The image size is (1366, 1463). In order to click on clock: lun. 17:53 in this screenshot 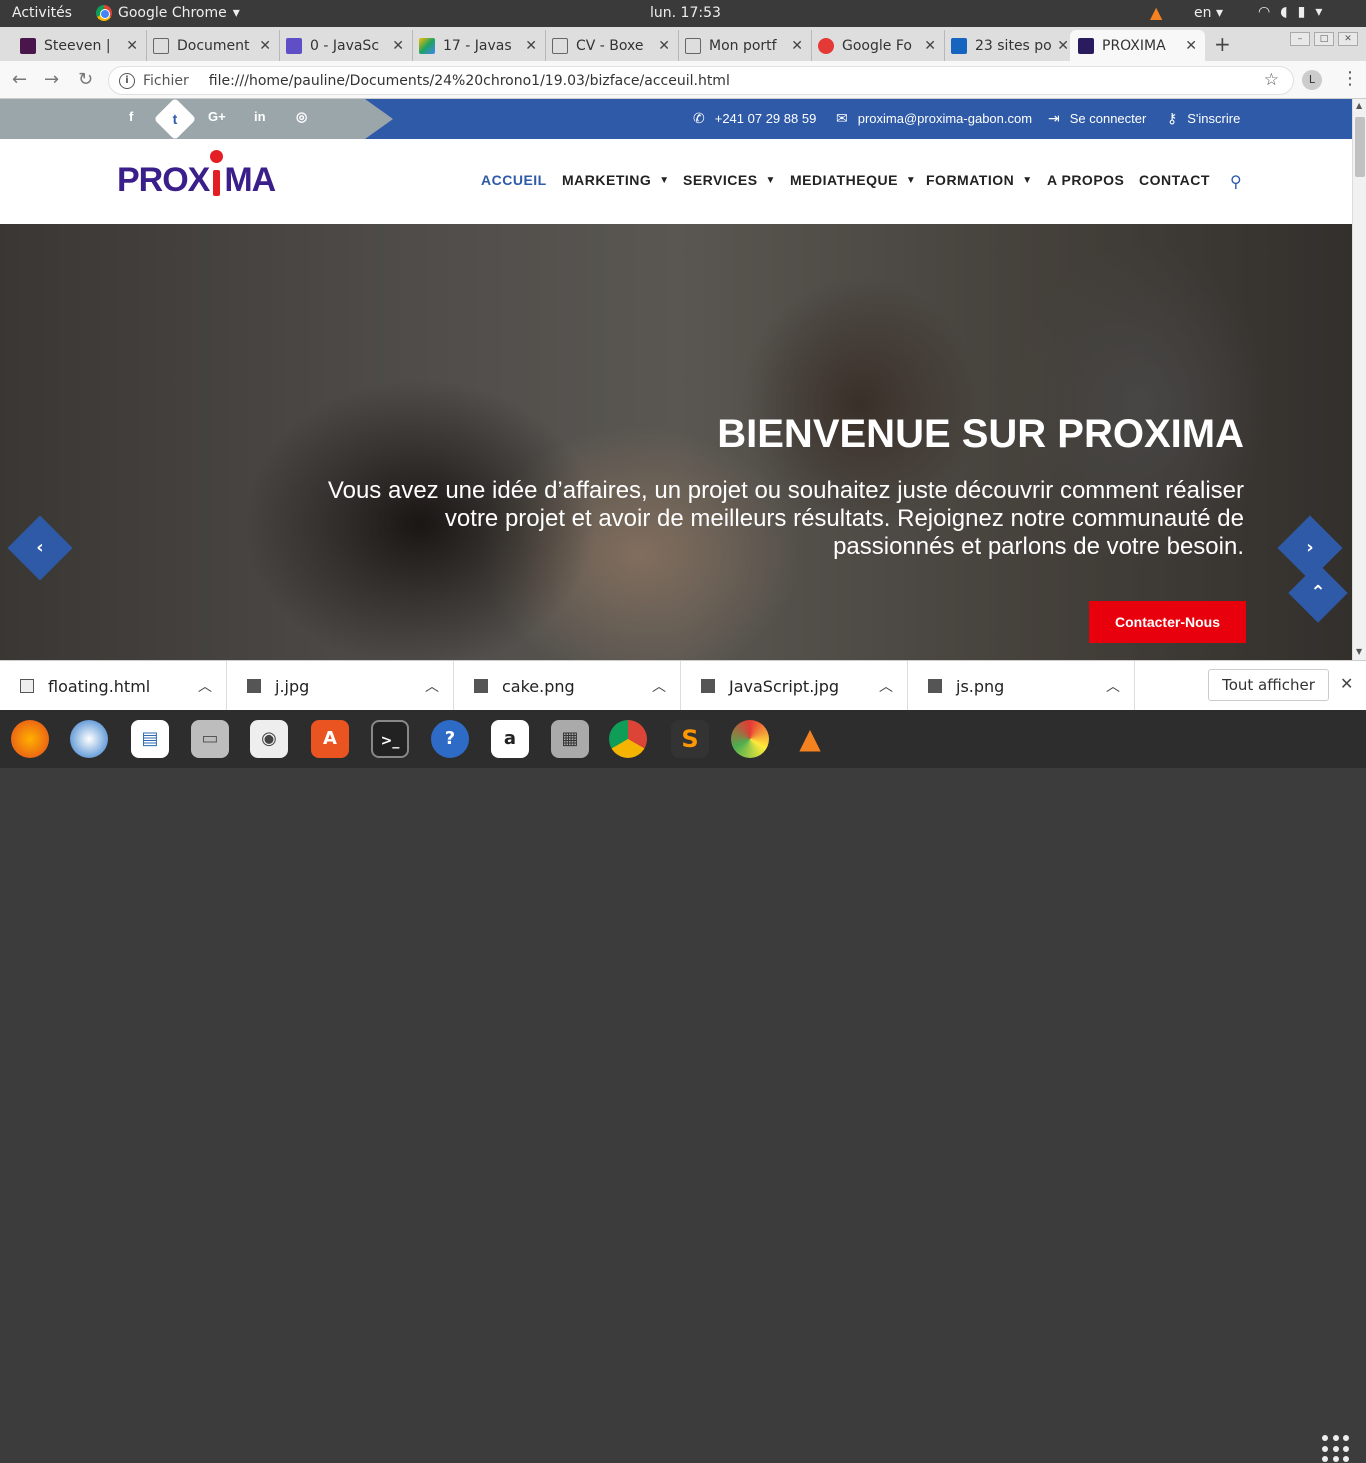, I will do `click(685, 13)`.